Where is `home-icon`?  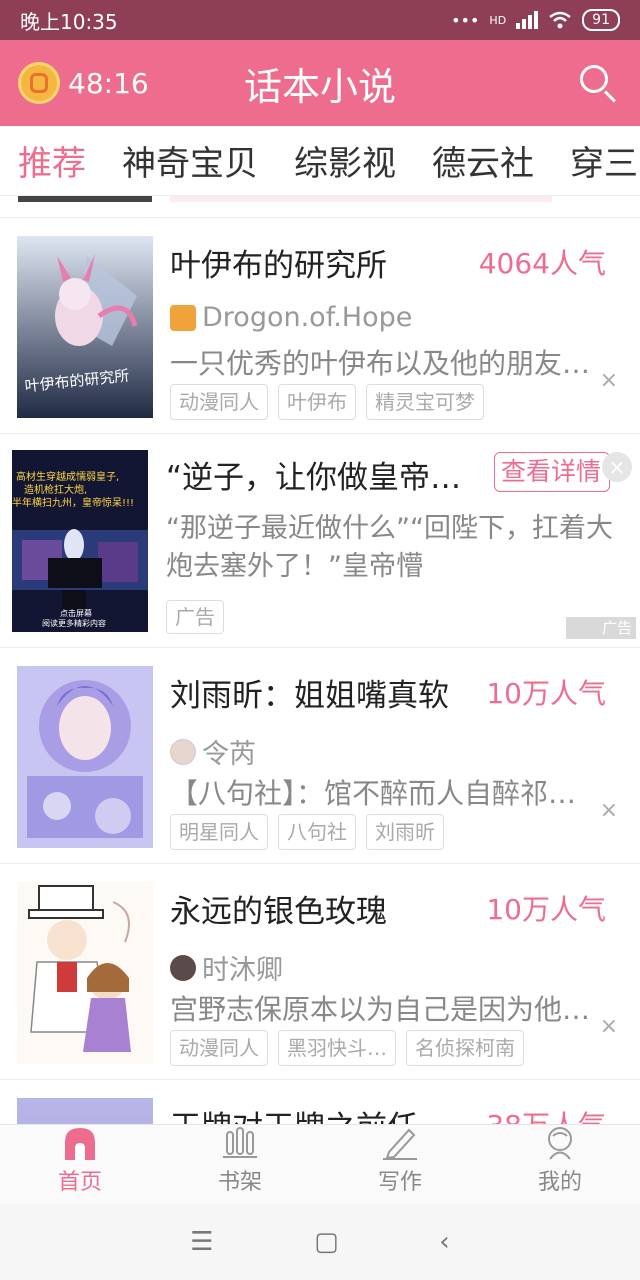
home-icon is located at coordinates (80, 1144).